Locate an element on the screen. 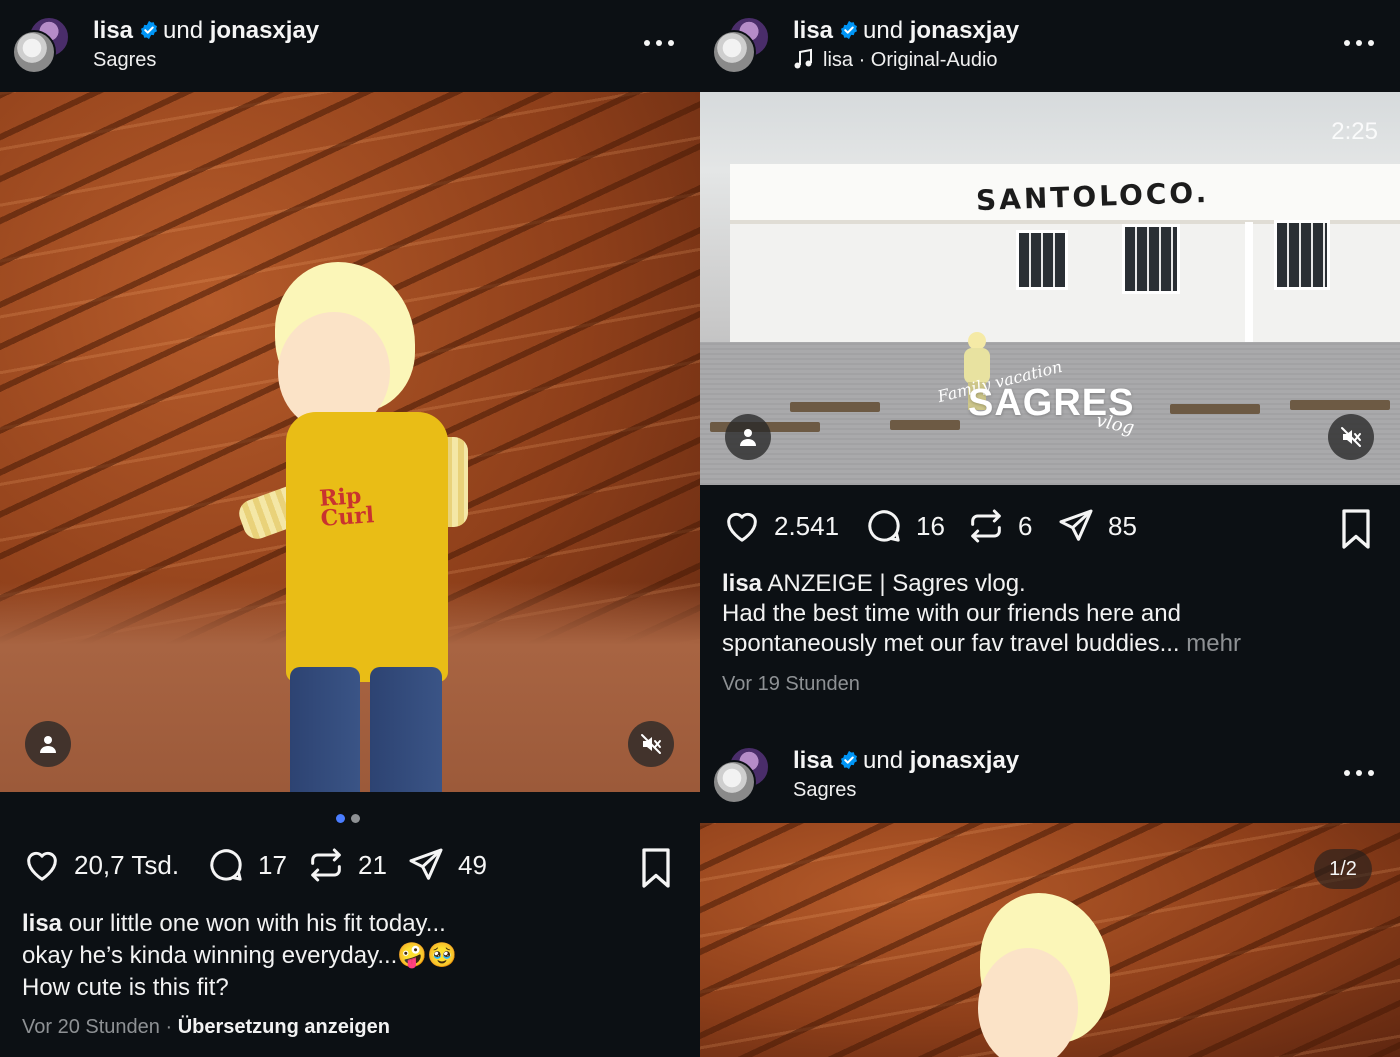 The image size is (1400, 1057). more-link: mehr is located at coordinates (1213, 643).